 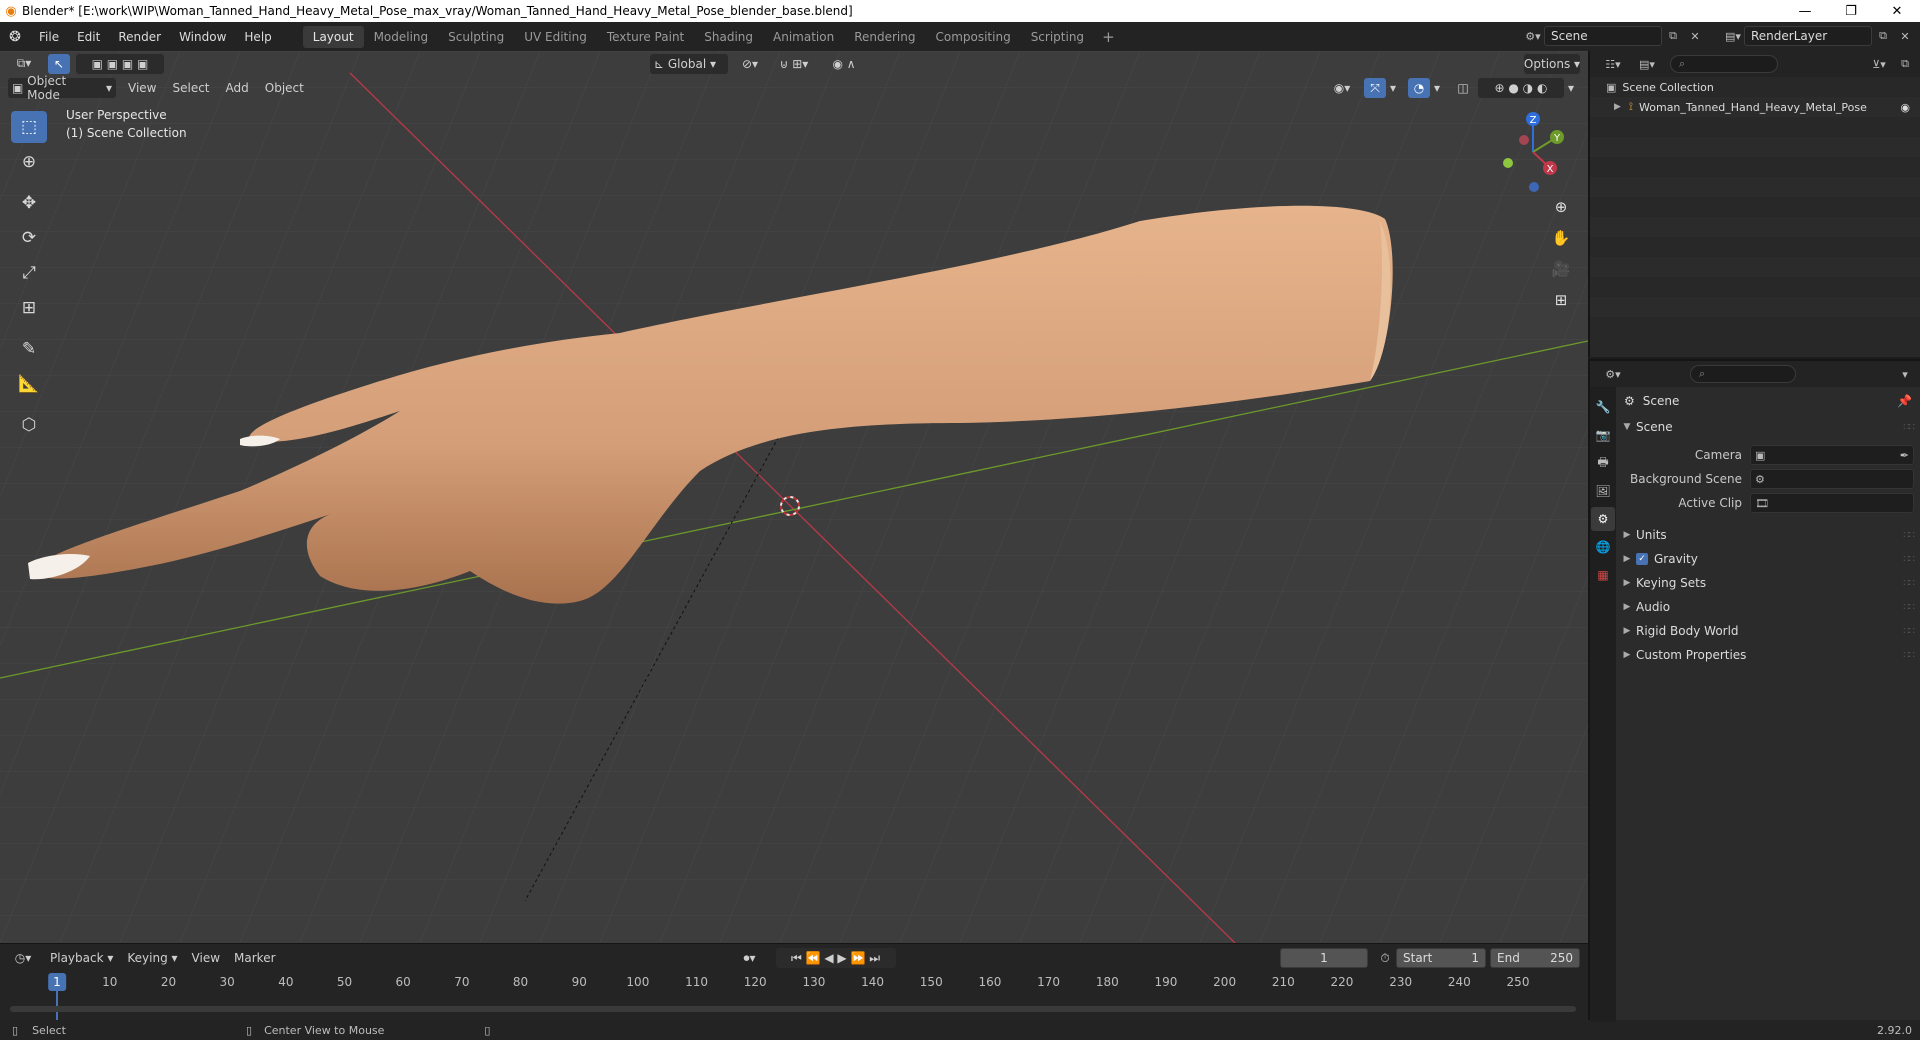 I want to click on menu-view: View, so click(x=142, y=88).